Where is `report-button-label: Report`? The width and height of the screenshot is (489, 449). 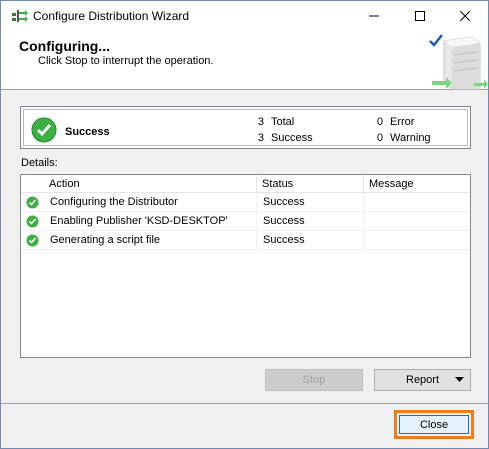
report-button-label: Report is located at coordinates (423, 380).